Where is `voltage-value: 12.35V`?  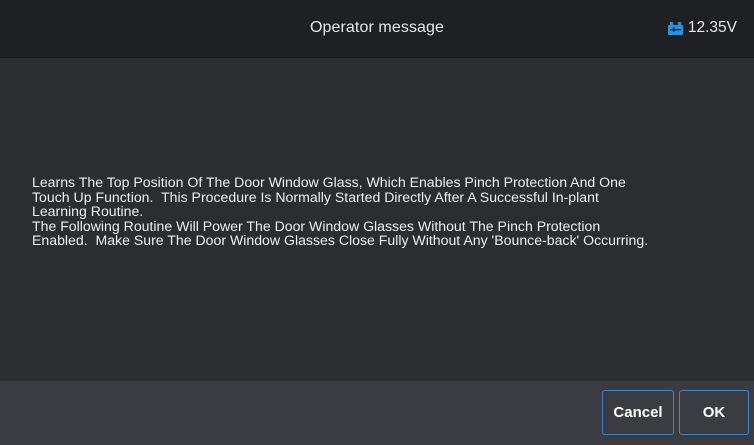 voltage-value: 12.35V is located at coordinates (712, 27).